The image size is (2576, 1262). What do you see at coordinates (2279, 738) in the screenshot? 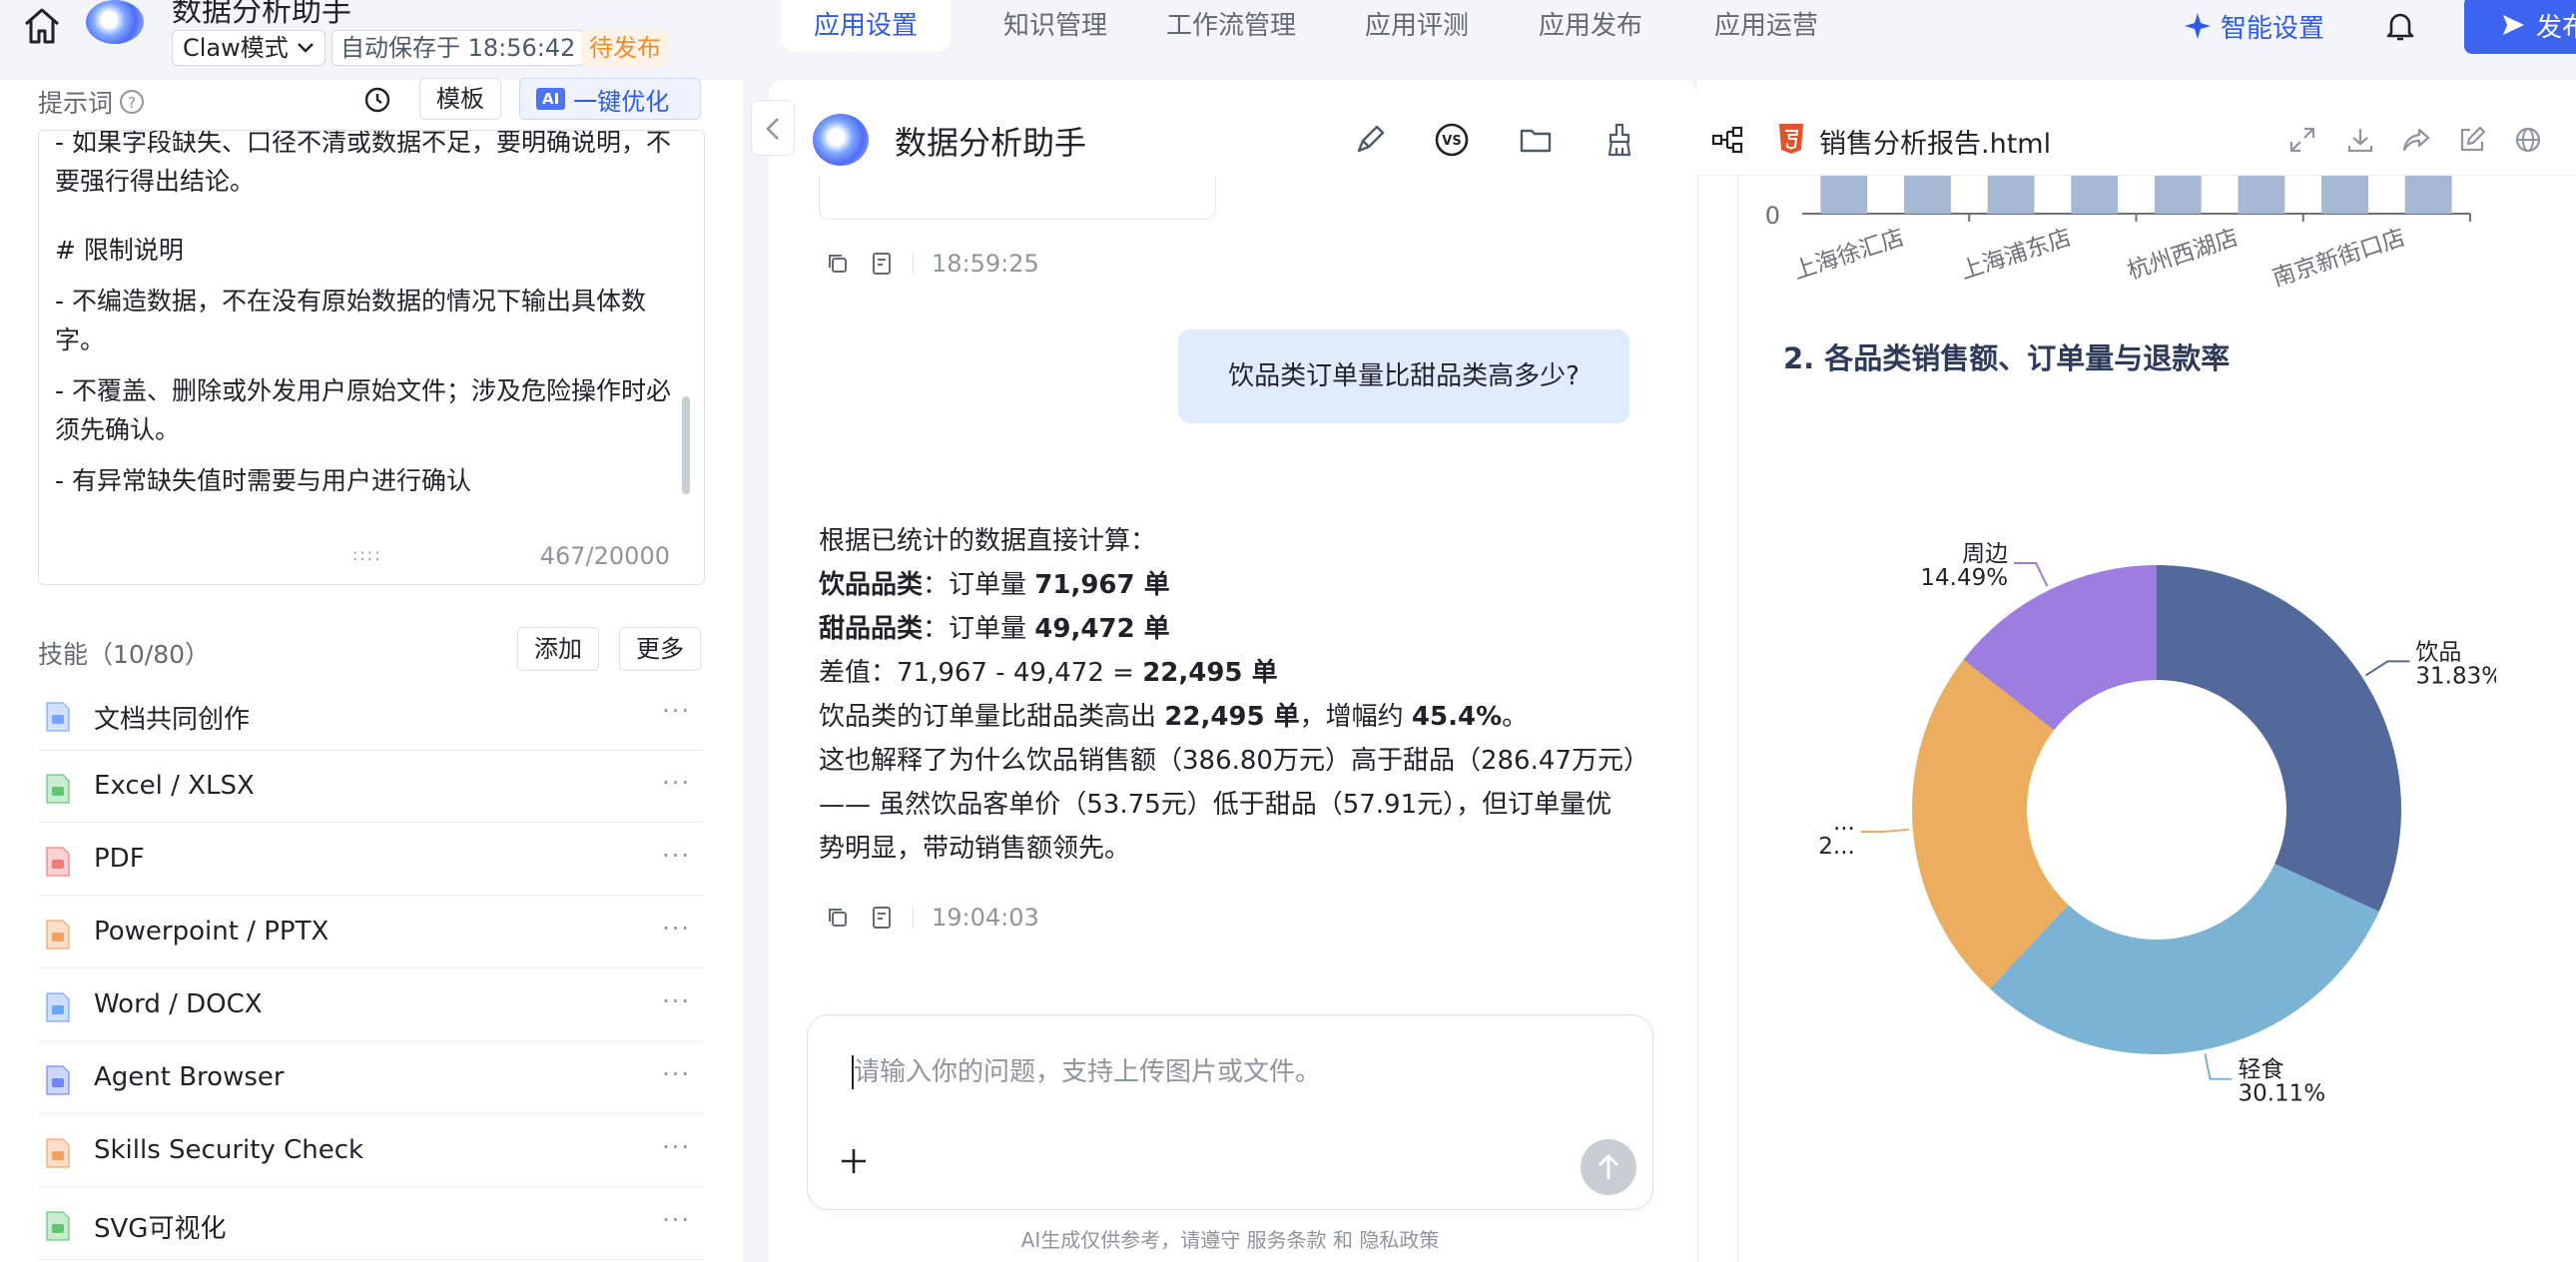
I see `donut-slice` at bounding box center [2279, 738].